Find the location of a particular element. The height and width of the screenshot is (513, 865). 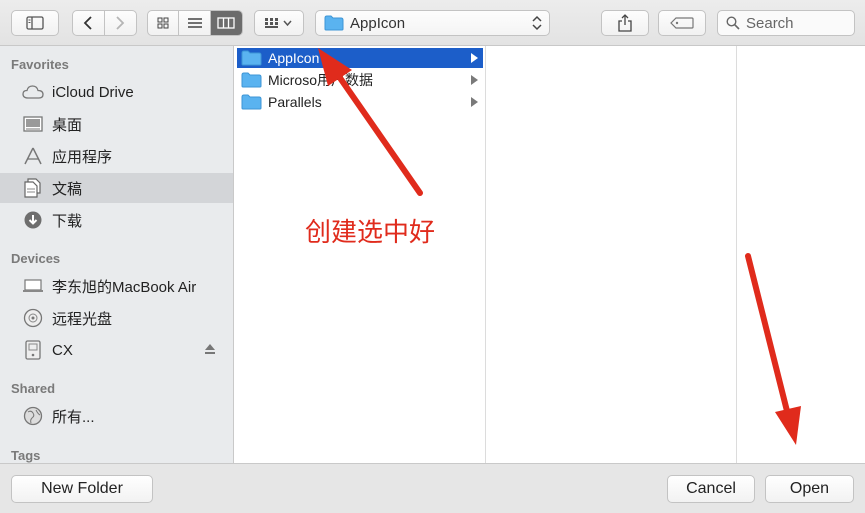

sidebar-section-tags: Tags is located at coordinates (26, 455).